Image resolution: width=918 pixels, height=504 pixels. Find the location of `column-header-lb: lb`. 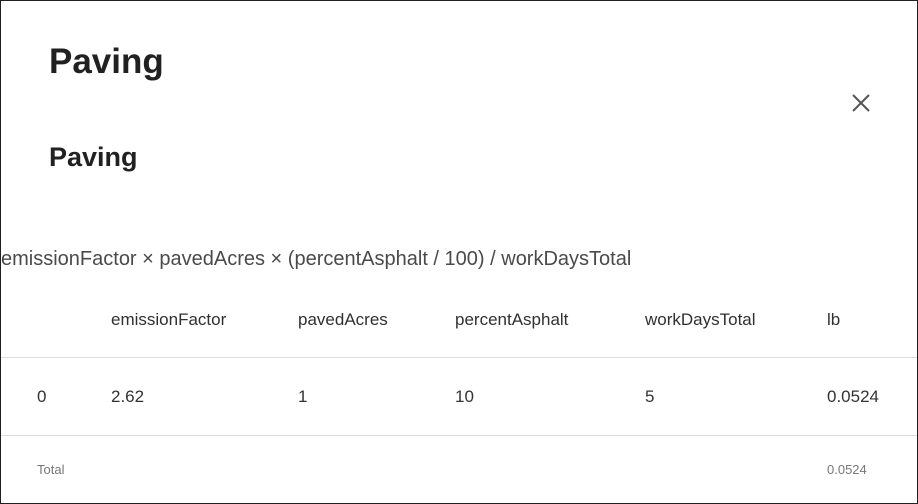

column-header-lb: lb is located at coordinates (872, 320).